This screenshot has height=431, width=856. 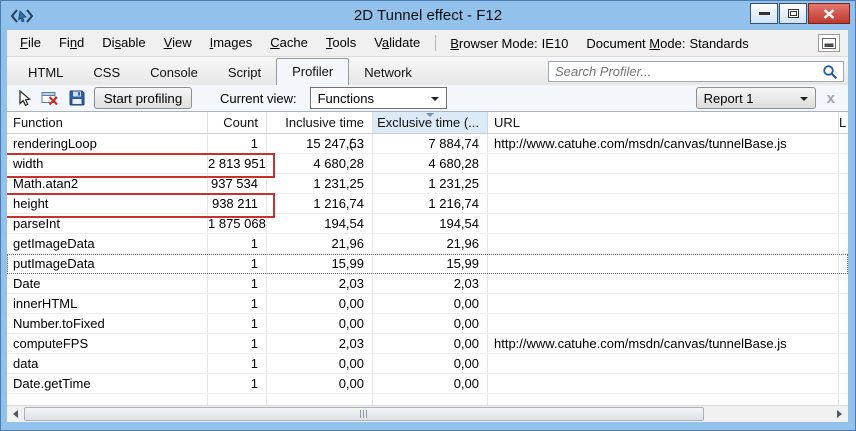 I want to click on scroll-right-button, so click(x=839, y=414).